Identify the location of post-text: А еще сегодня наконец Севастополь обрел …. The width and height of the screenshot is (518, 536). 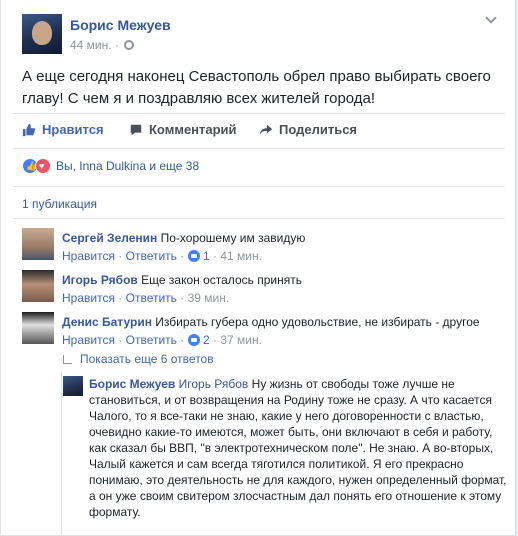
(256, 87).